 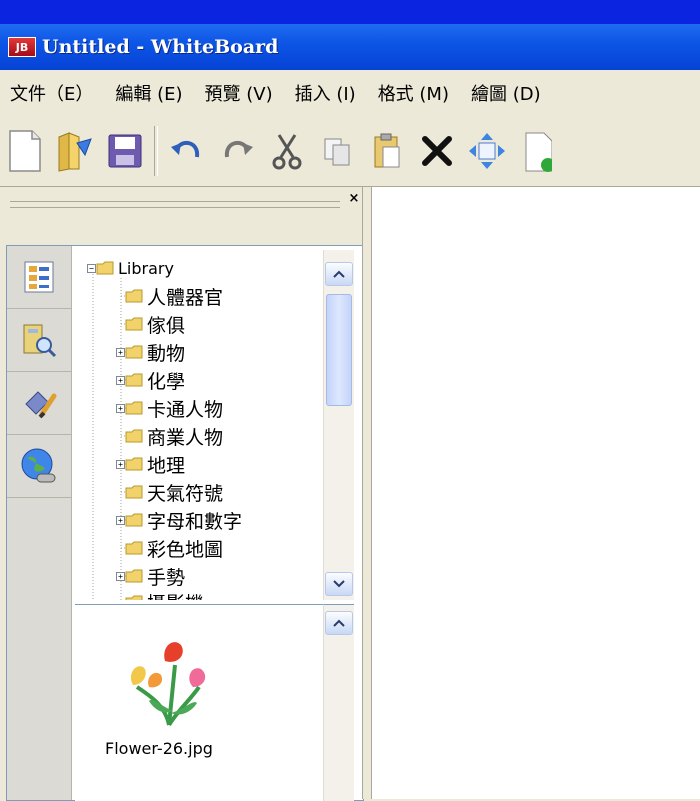 What do you see at coordinates (156, 151) in the screenshot?
I see `toolbar-separator` at bounding box center [156, 151].